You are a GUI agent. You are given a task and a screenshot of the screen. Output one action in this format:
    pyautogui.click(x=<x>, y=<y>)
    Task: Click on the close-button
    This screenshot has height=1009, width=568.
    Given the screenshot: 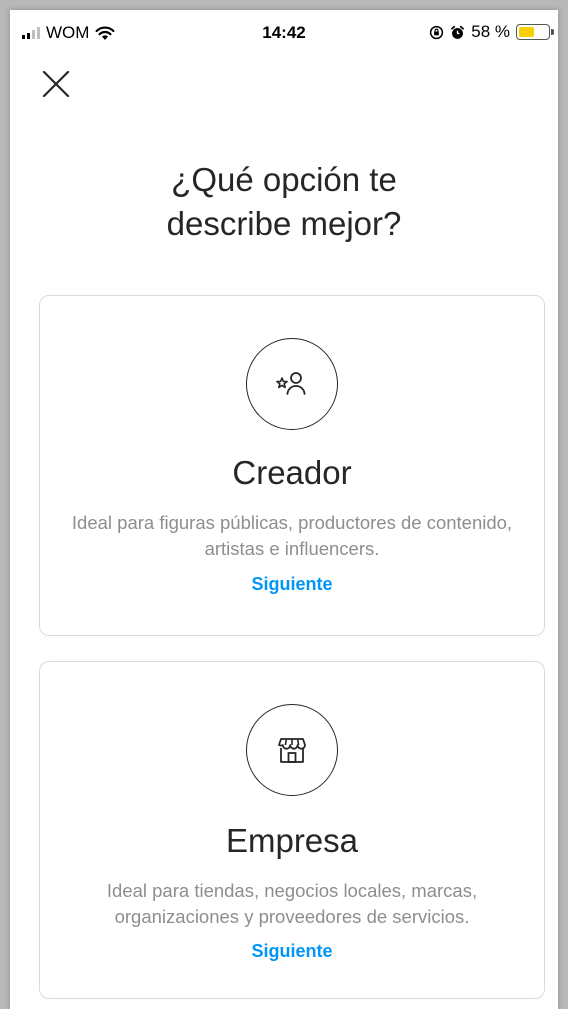 What is the action you would take?
    pyautogui.click(x=56, y=84)
    